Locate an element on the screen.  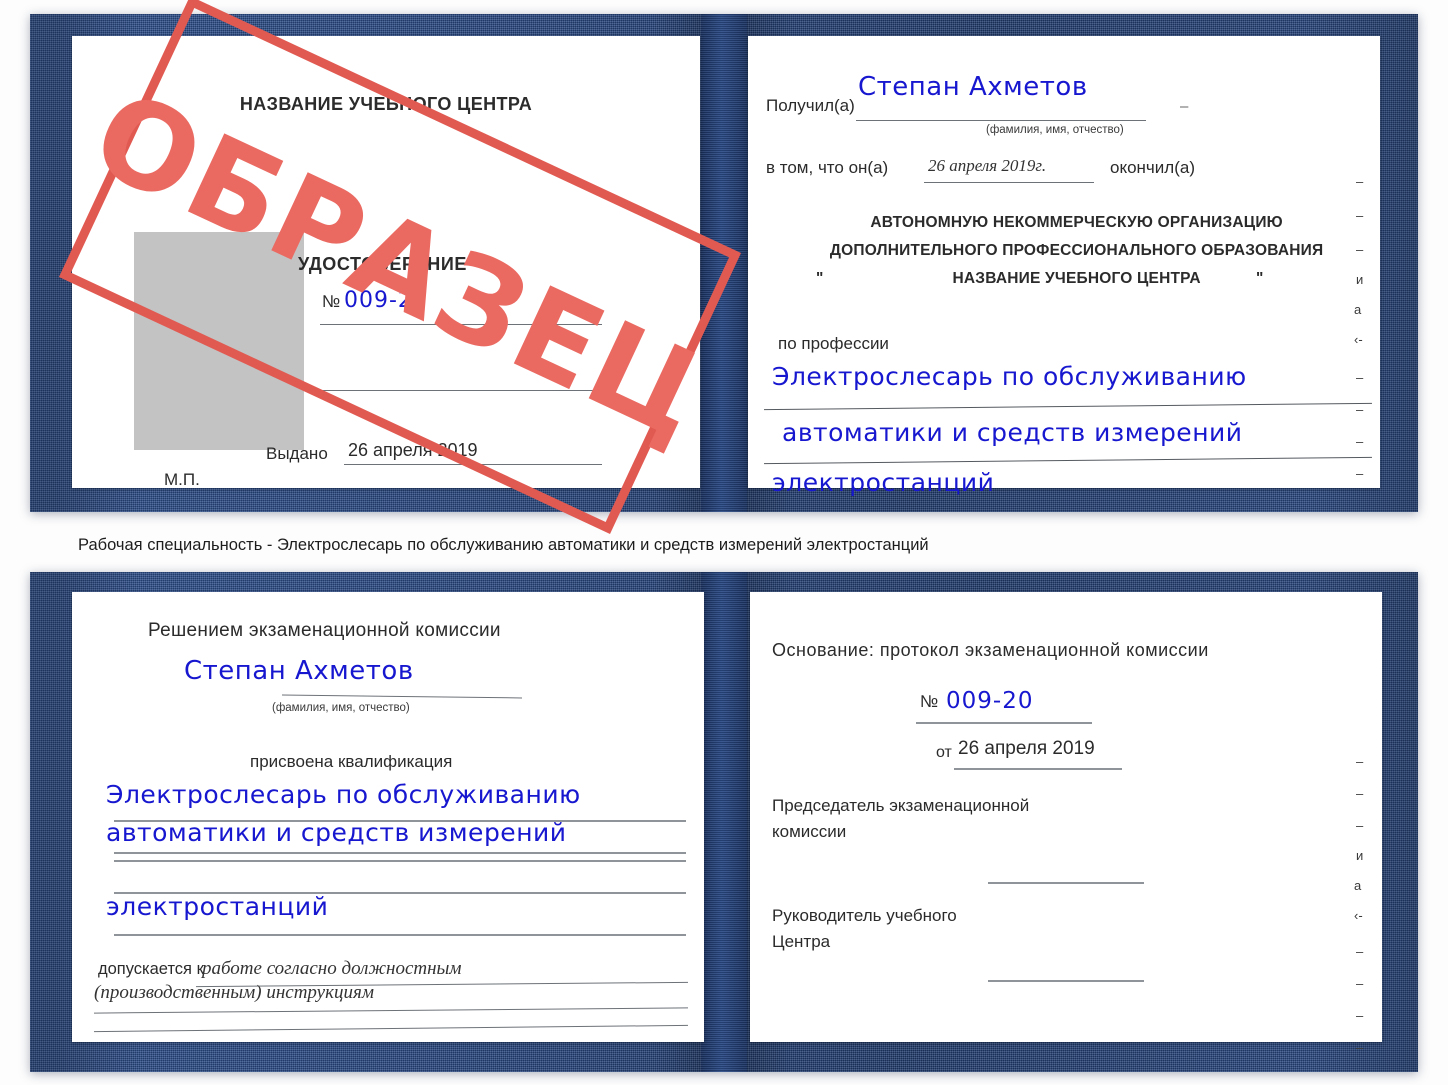
allowed-rule2 is located at coordinates (391, 1010).